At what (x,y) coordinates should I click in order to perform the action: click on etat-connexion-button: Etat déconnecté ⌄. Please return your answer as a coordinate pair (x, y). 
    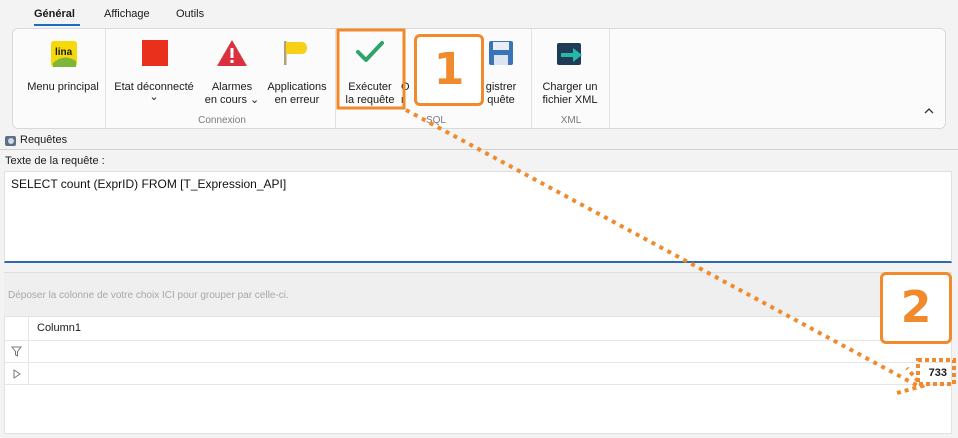
    Looking at the image, I should click on (154, 73).